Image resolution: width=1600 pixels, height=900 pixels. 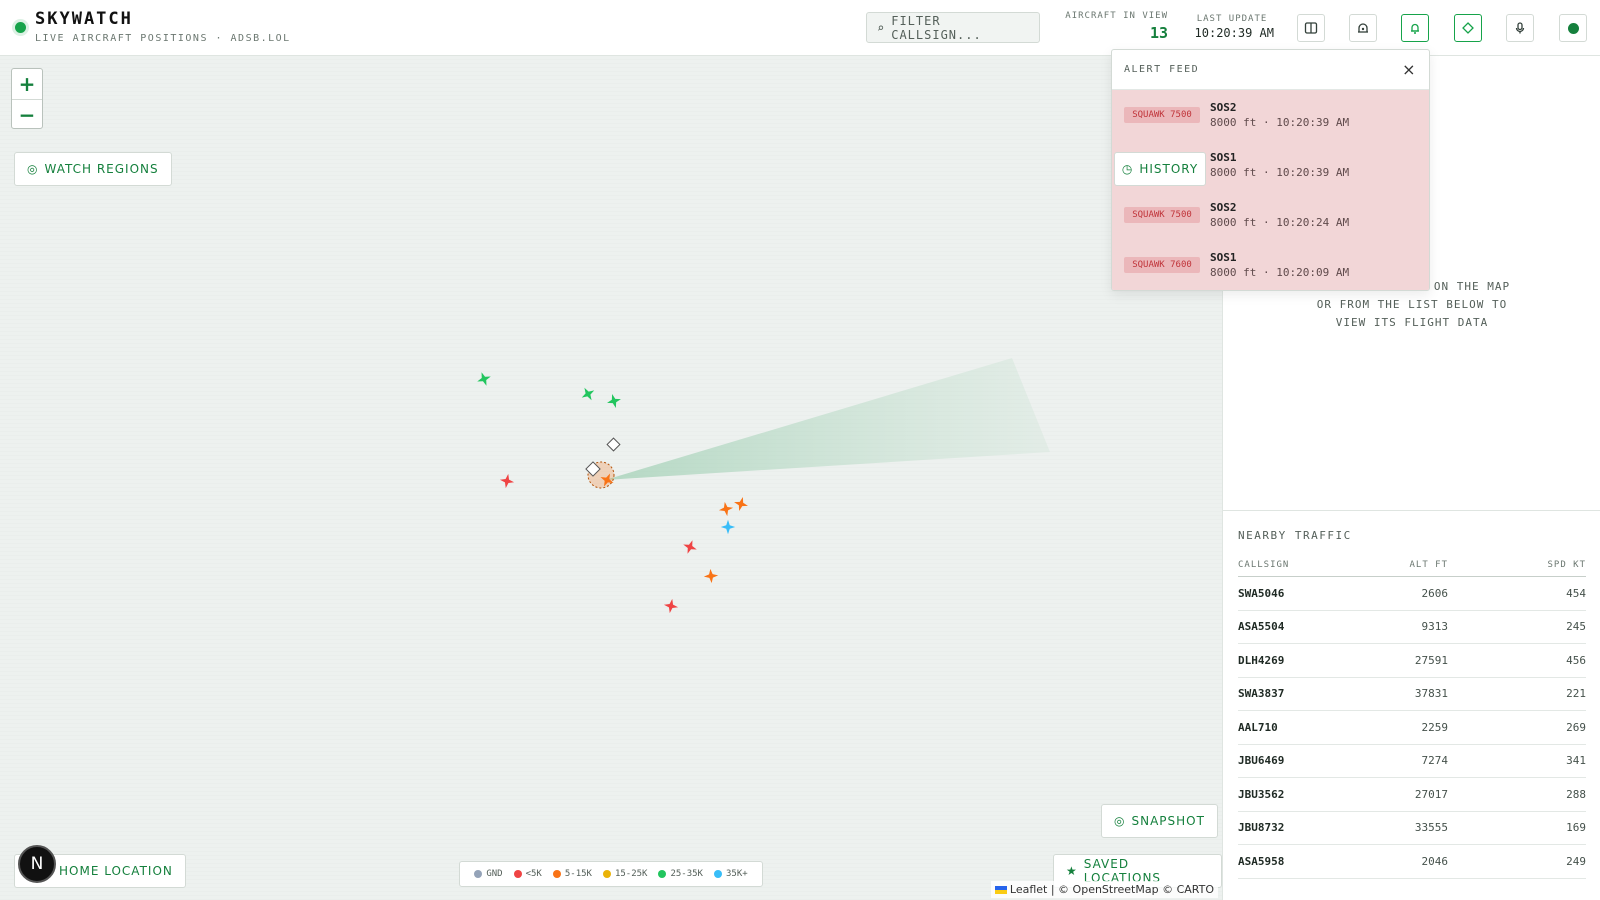 What do you see at coordinates (1409, 69) in the screenshot?
I see `close-icon: ×` at bounding box center [1409, 69].